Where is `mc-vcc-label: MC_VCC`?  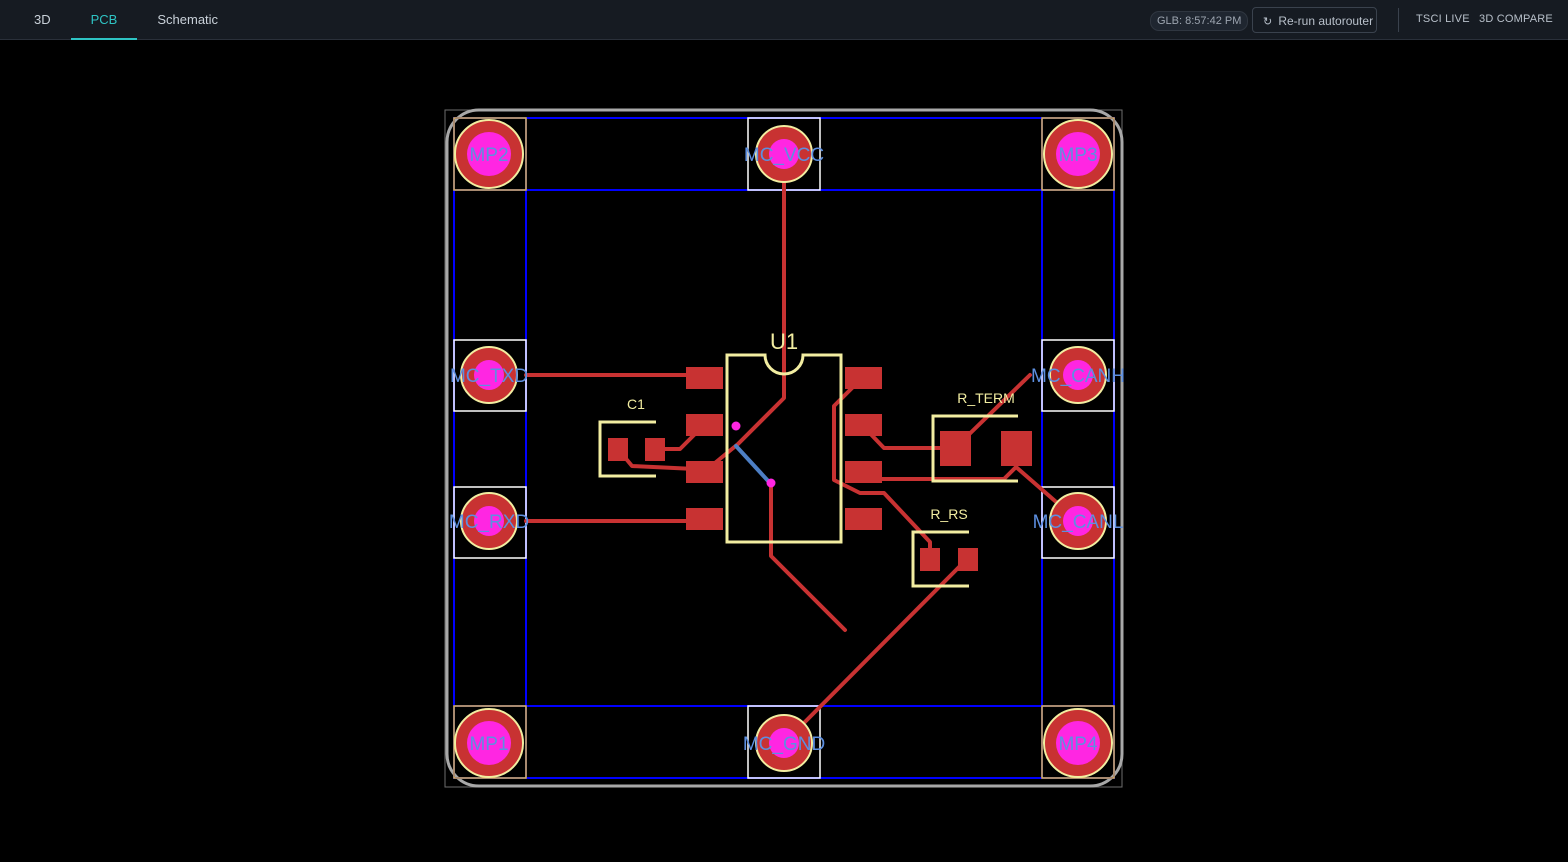
mc-vcc-label: MC_VCC is located at coordinates (784, 155).